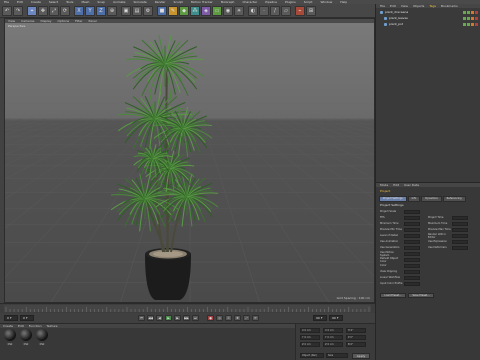 This screenshot has width=480, height=360. What do you see at coordinates (255, 318) in the screenshot?
I see `rotation-key-icon: ⟳` at bounding box center [255, 318].